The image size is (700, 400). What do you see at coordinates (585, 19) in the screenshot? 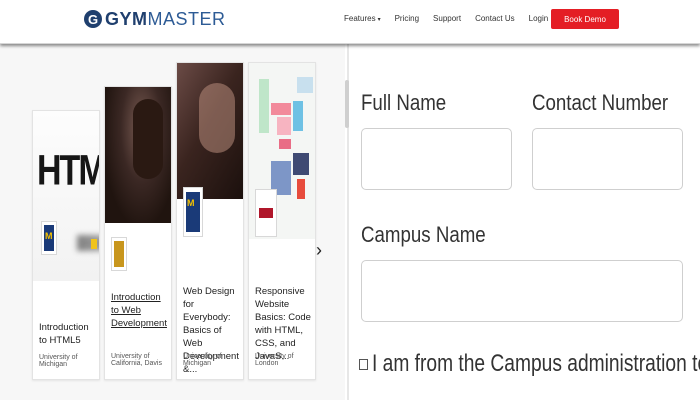
I see `book-demo-button: Book Demo` at bounding box center [585, 19].